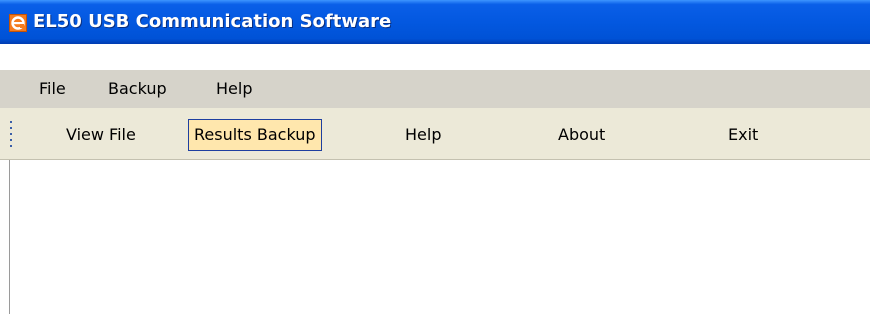  What do you see at coordinates (255, 135) in the screenshot?
I see `results-backup-button: Results Backup` at bounding box center [255, 135].